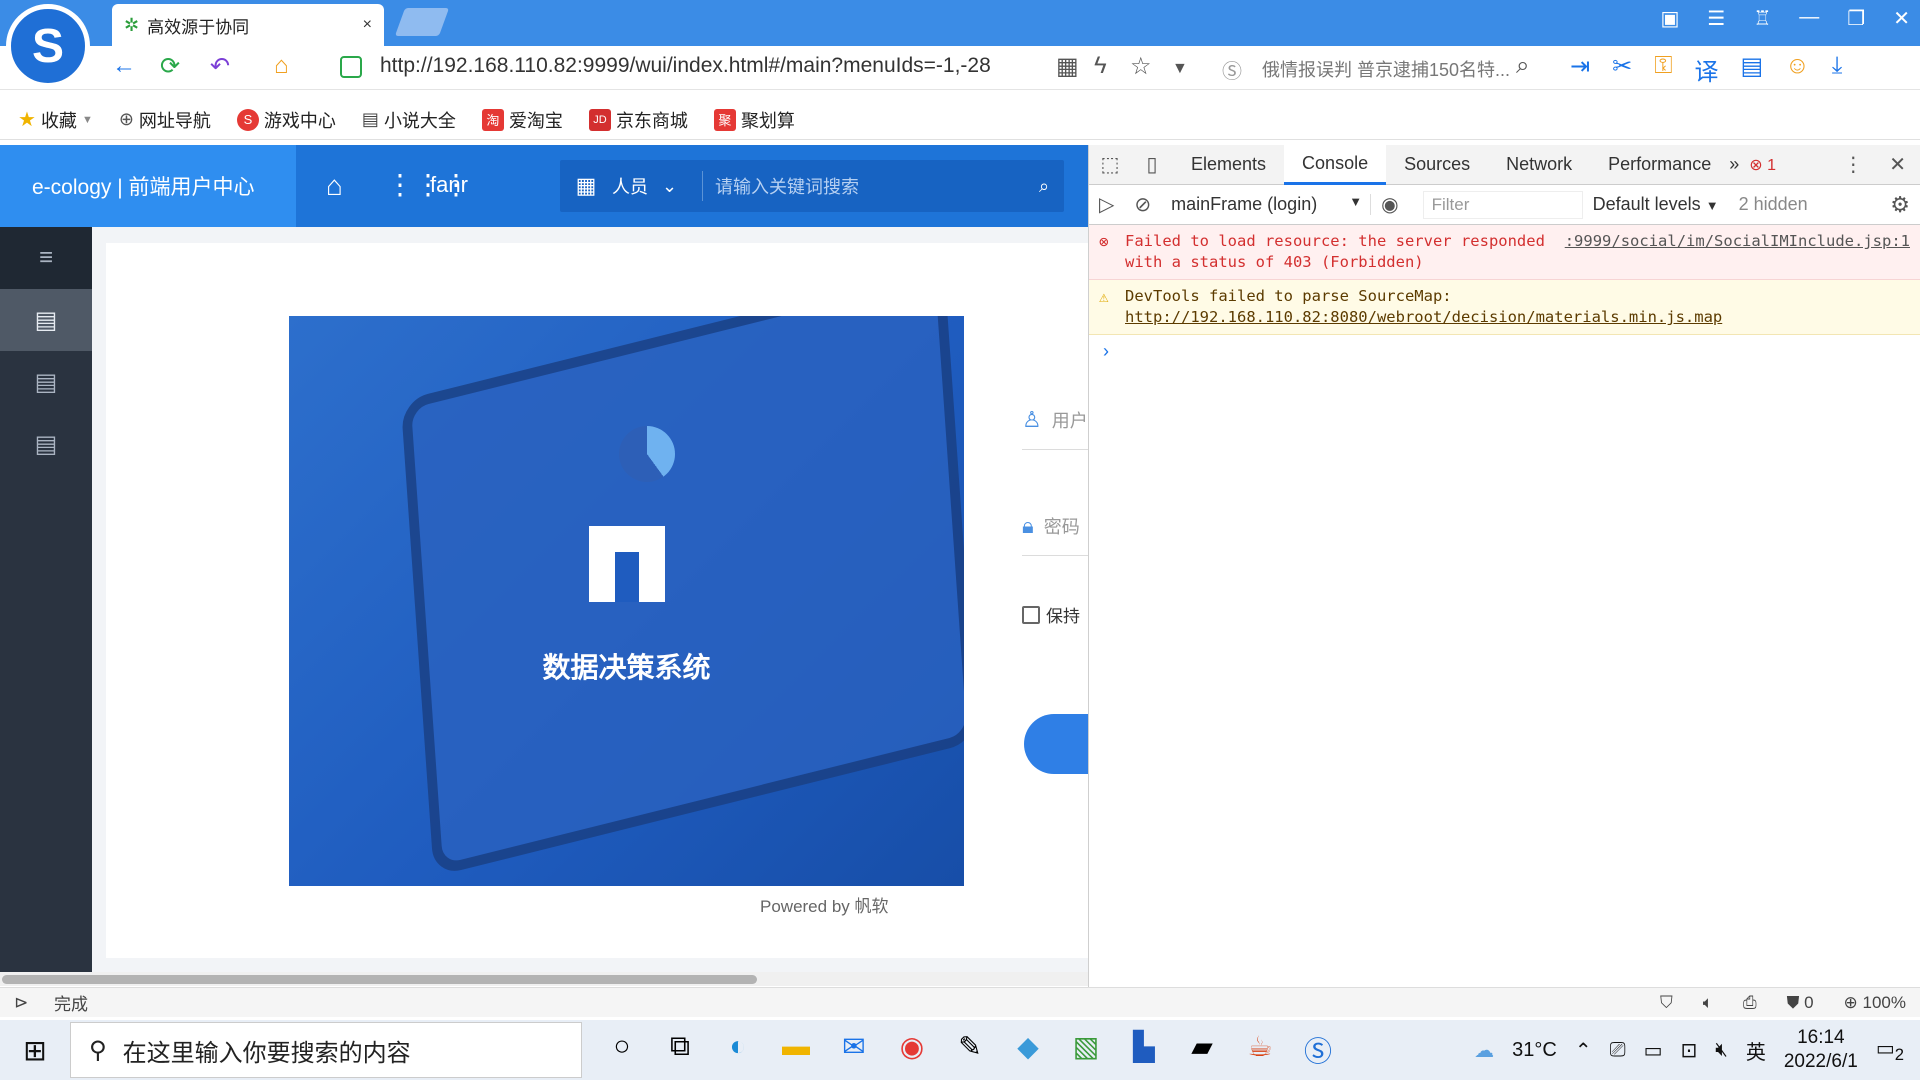 The image size is (1920, 1080). What do you see at coordinates (1716, 18) in the screenshot?
I see `menu-icon: ☰` at bounding box center [1716, 18].